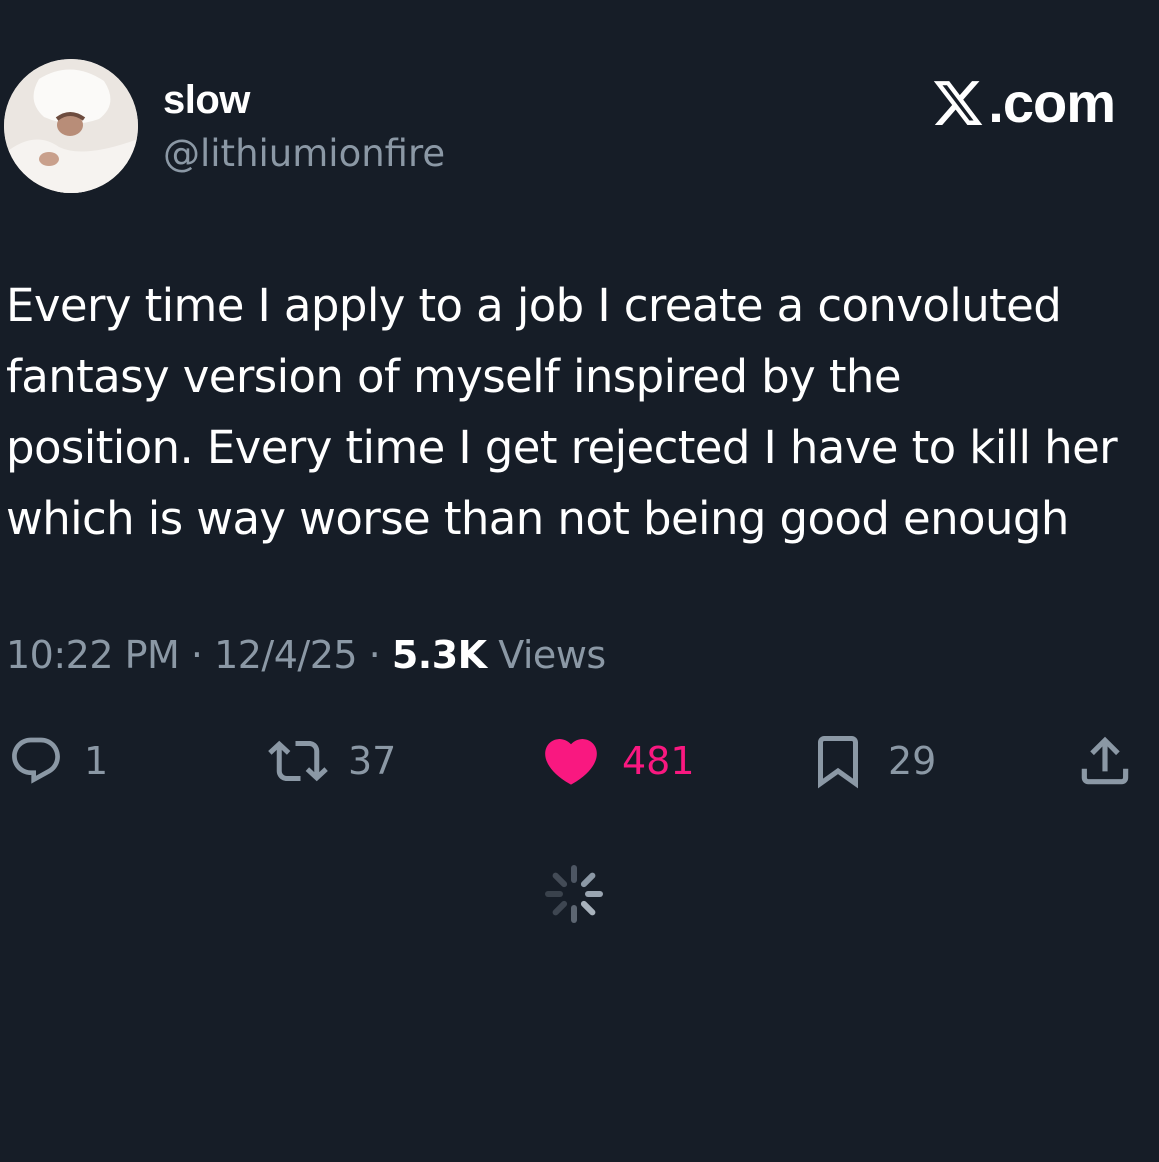 The height and width of the screenshot is (1162, 1159). What do you see at coordinates (332, 761) in the screenshot?
I see `repost-button: 37` at bounding box center [332, 761].